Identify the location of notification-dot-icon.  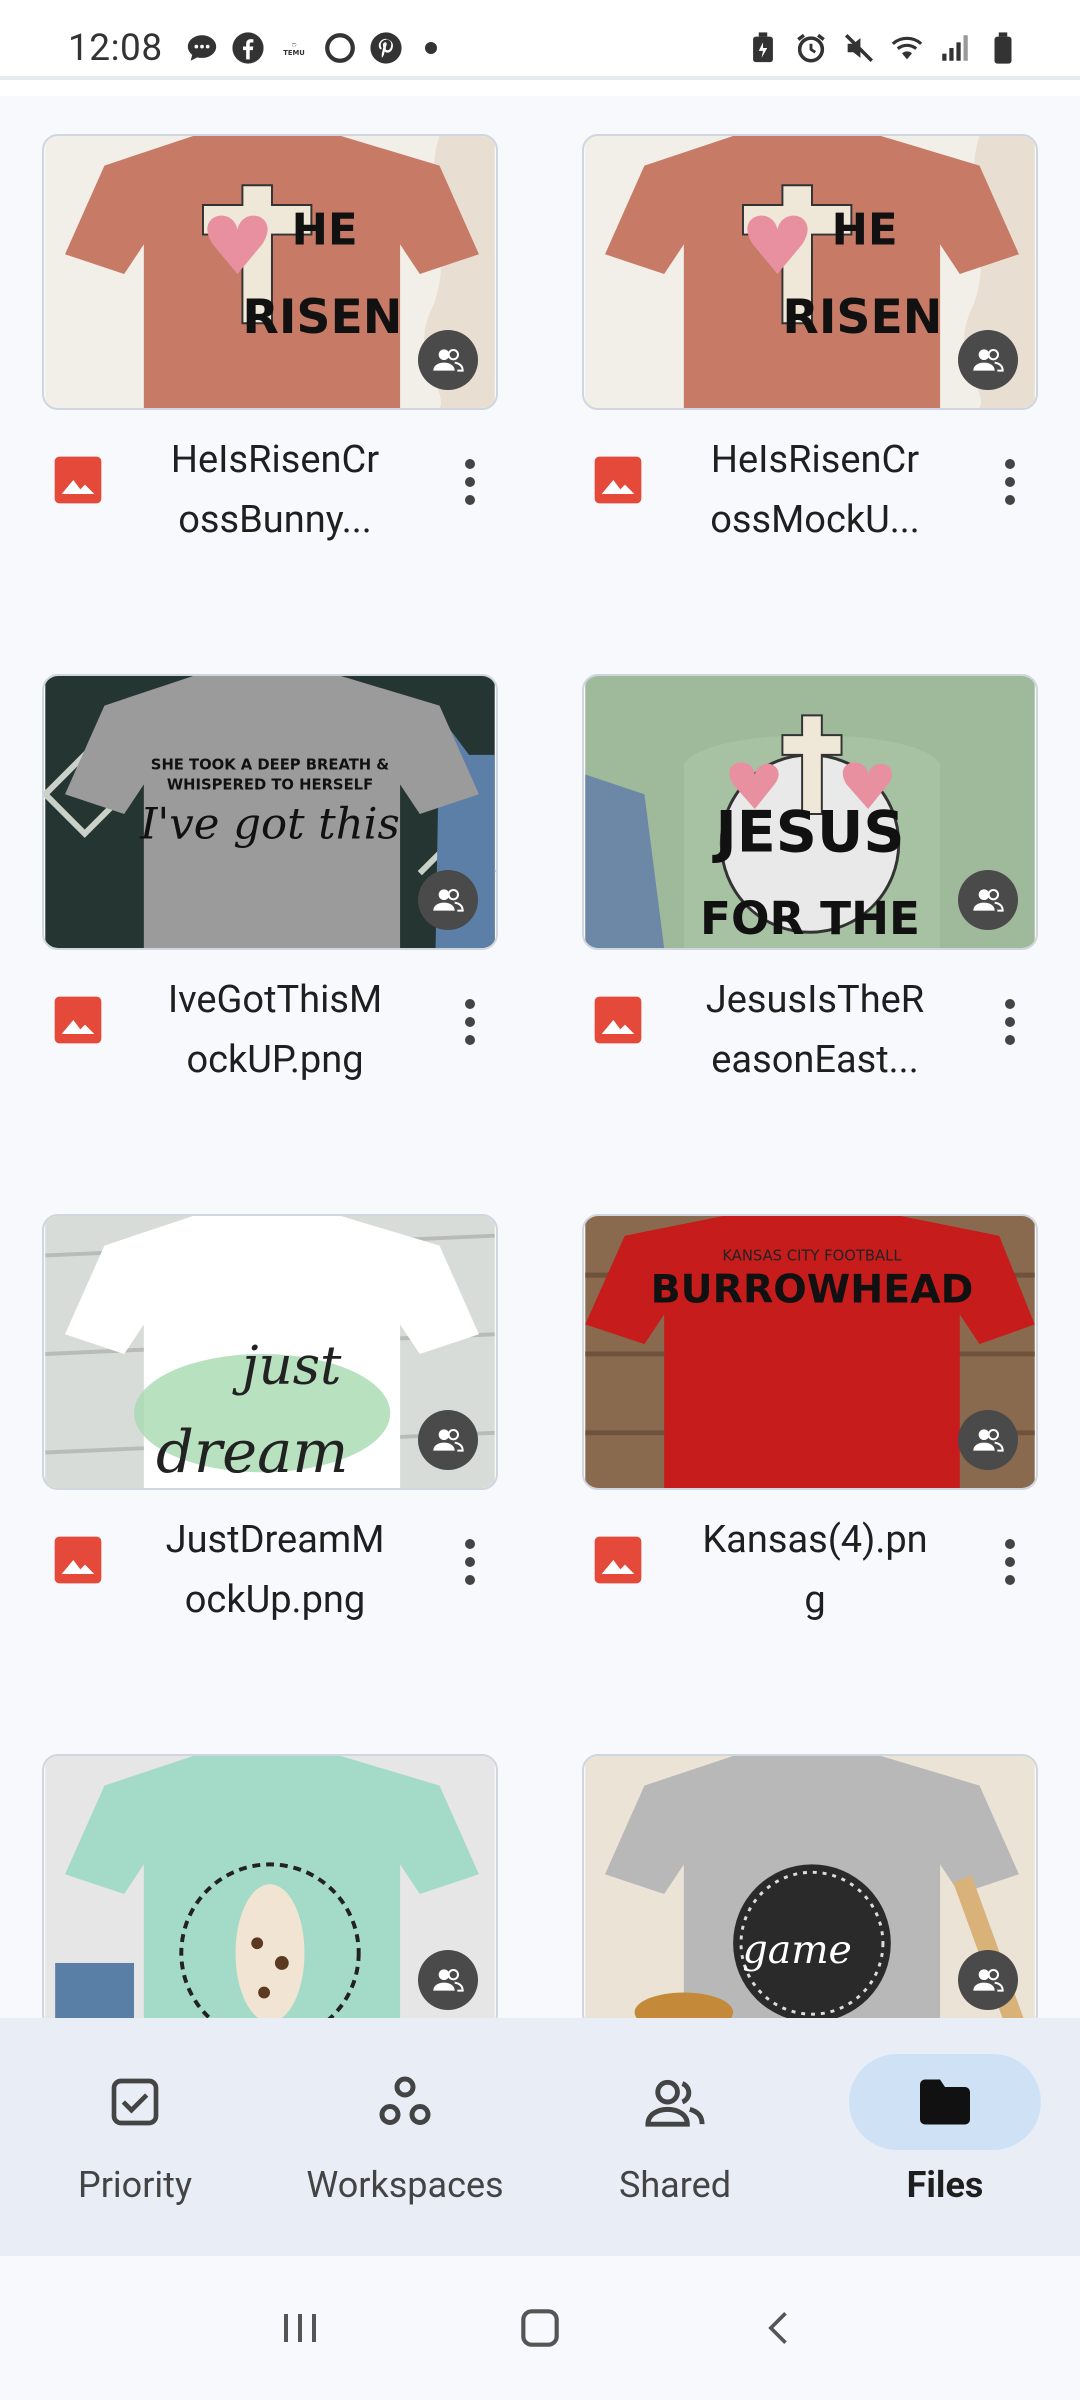
(430, 48).